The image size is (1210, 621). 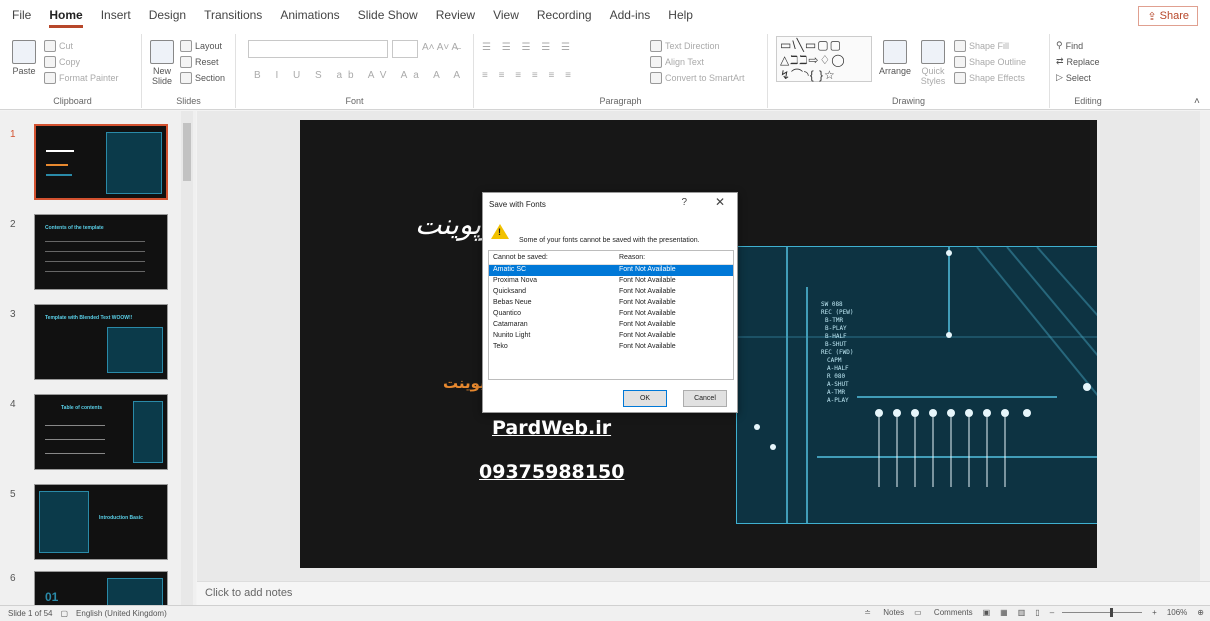 What do you see at coordinates (645, 398) in the screenshot?
I see `ok-button: OK` at bounding box center [645, 398].